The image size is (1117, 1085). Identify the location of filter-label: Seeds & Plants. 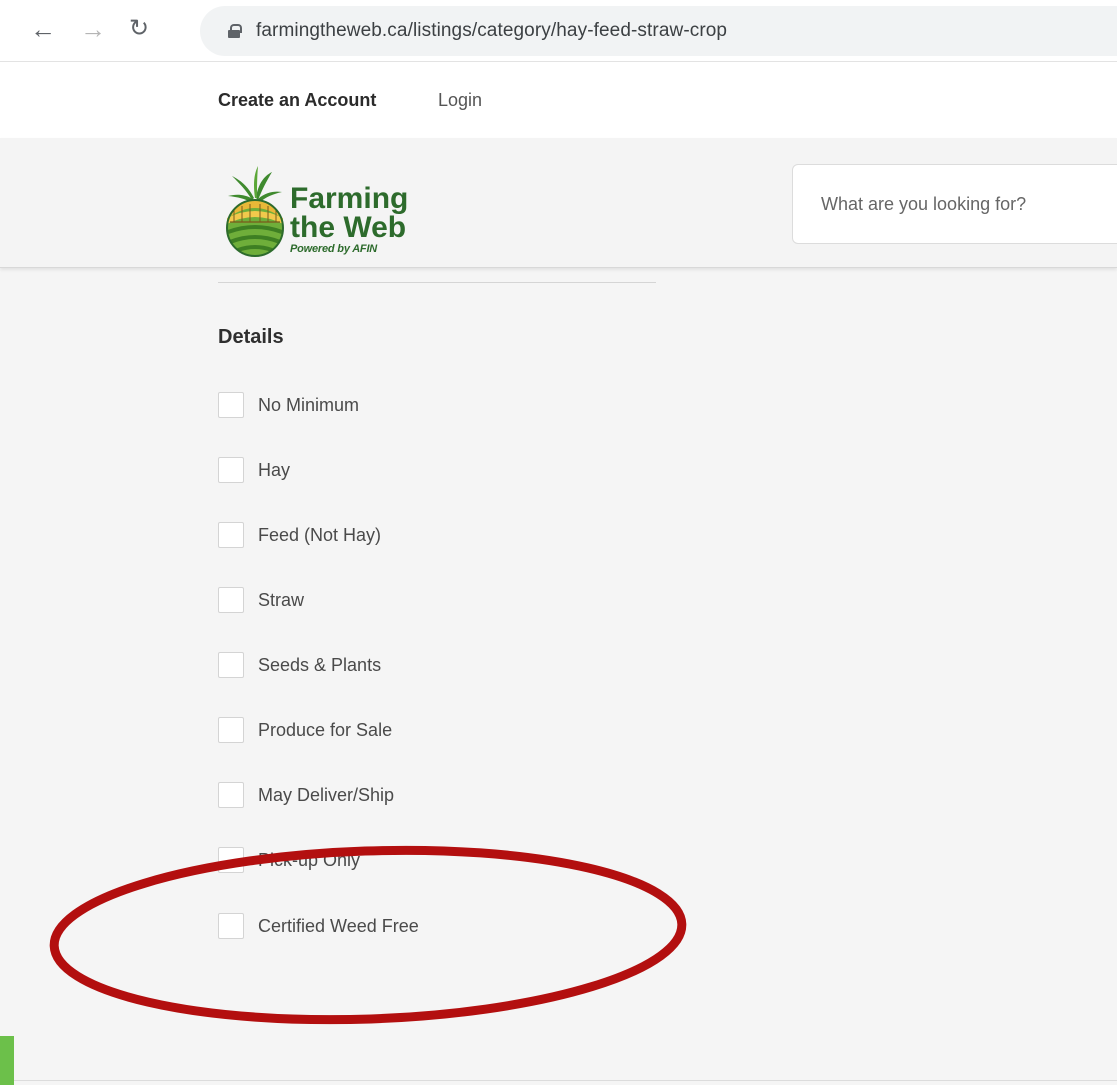
(319, 665).